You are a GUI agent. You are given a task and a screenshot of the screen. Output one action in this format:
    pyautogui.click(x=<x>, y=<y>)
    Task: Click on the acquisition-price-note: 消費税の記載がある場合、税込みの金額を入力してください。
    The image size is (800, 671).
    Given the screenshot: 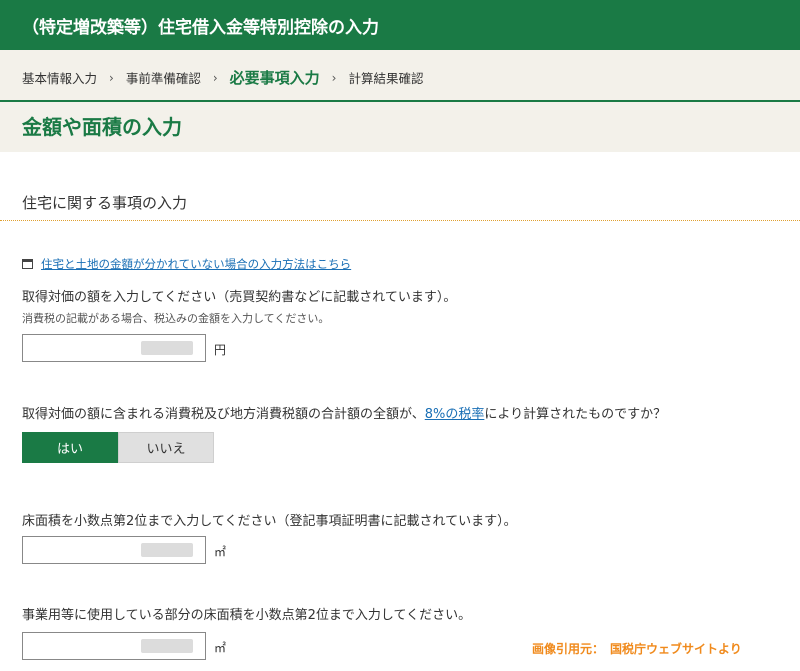 What is the action you would take?
    pyautogui.click(x=176, y=318)
    